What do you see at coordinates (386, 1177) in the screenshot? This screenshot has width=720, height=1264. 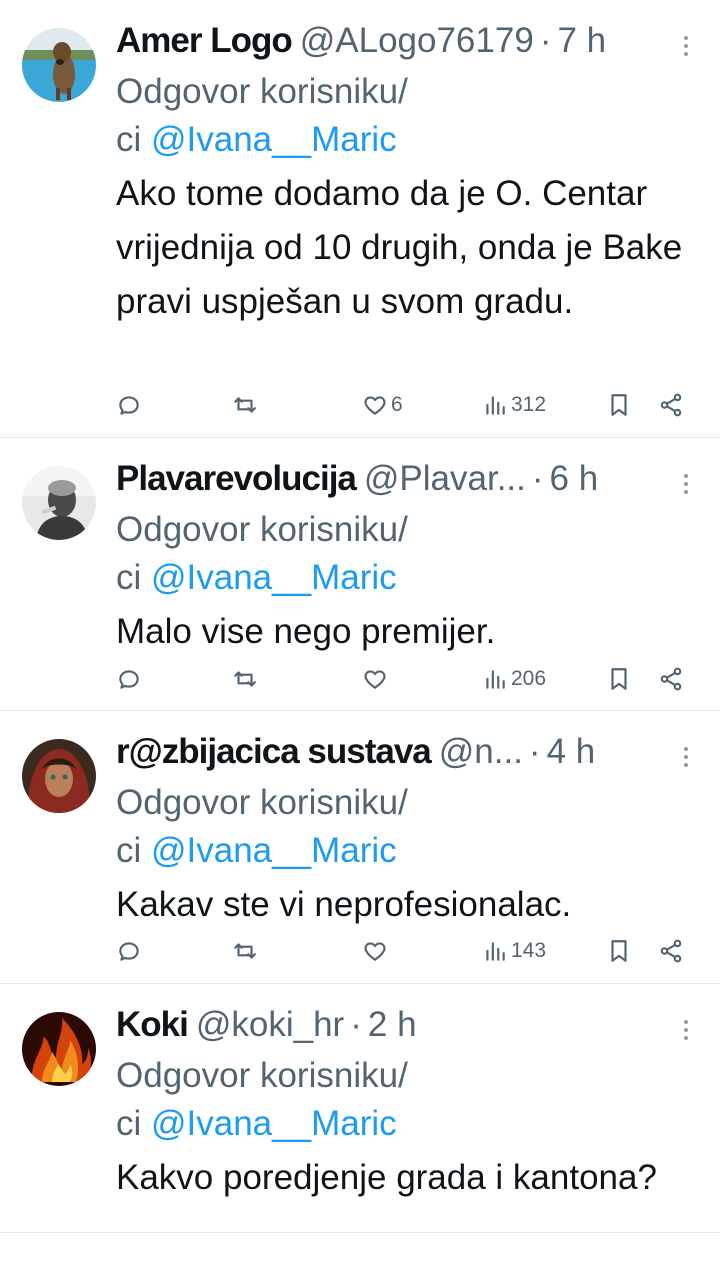 I see `tweet-text: Kakvo poredjenje grada i kantona?` at bounding box center [386, 1177].